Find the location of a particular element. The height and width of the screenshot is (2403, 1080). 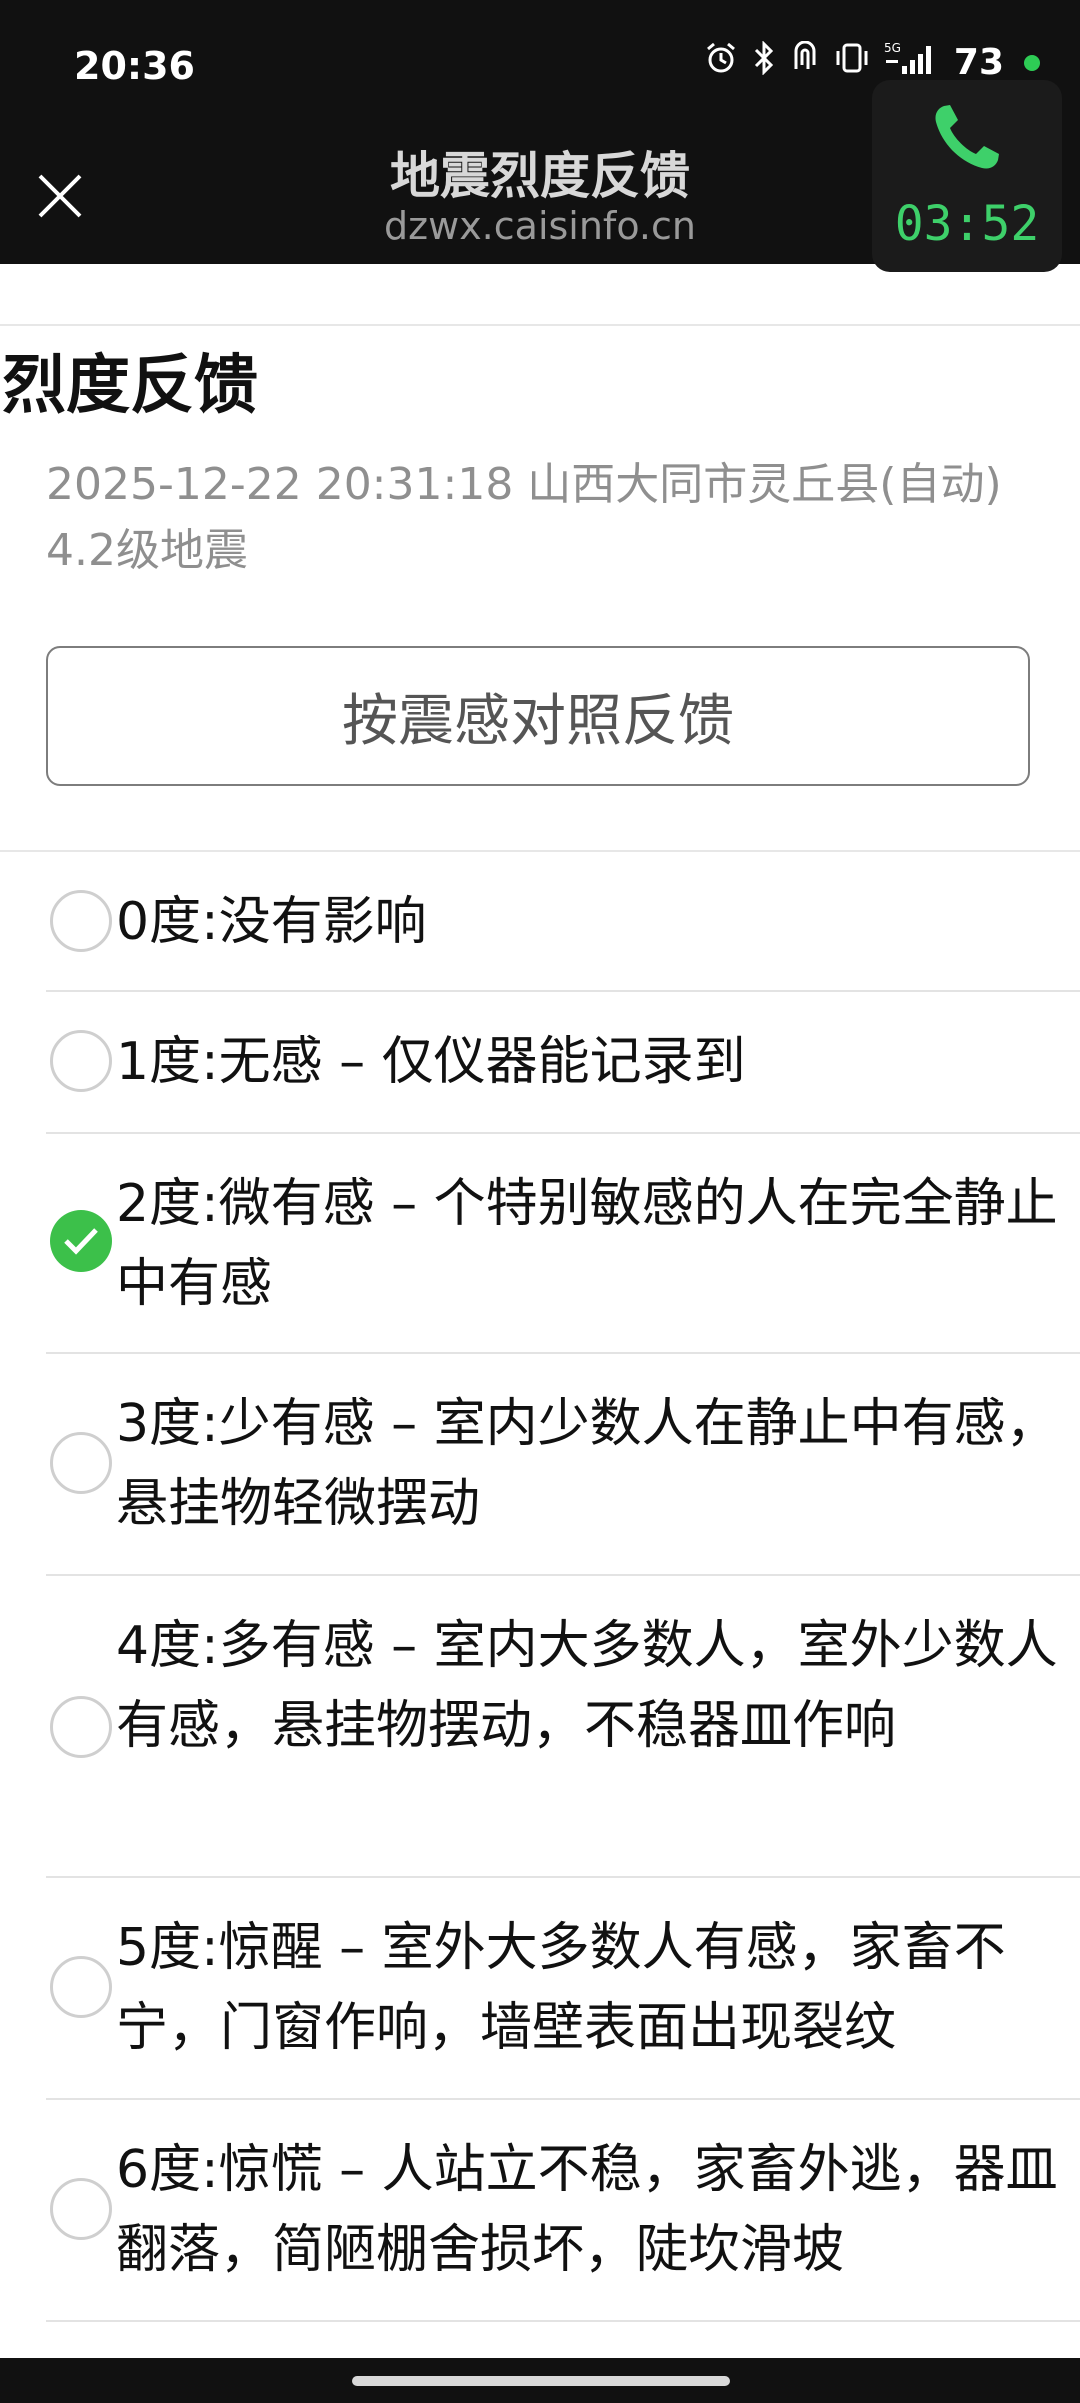

quake-info: 2025-12-22 20:31:18 山西大同市灵丘县(自动) 4.2级地震 is located at coordinates (524, 517).